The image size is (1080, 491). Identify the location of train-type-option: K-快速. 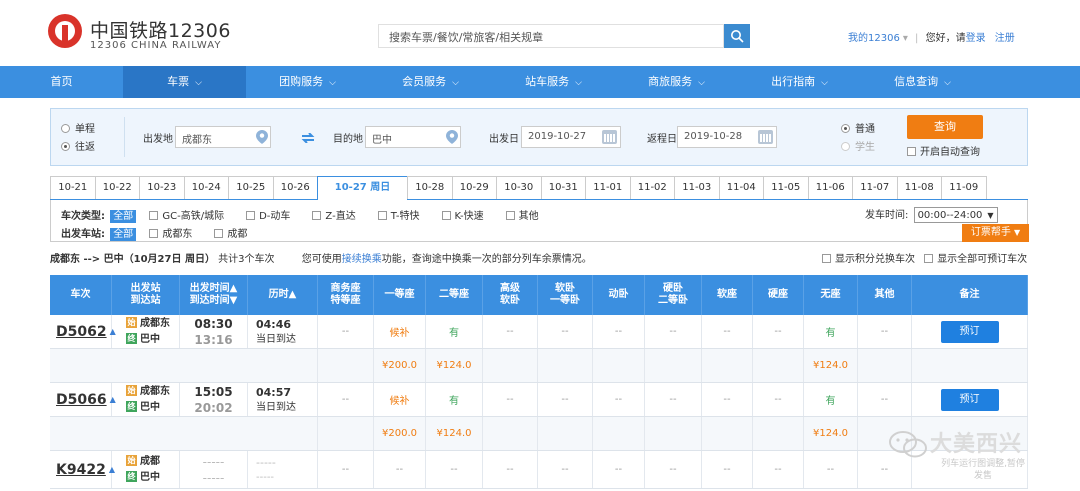
(462, 214).